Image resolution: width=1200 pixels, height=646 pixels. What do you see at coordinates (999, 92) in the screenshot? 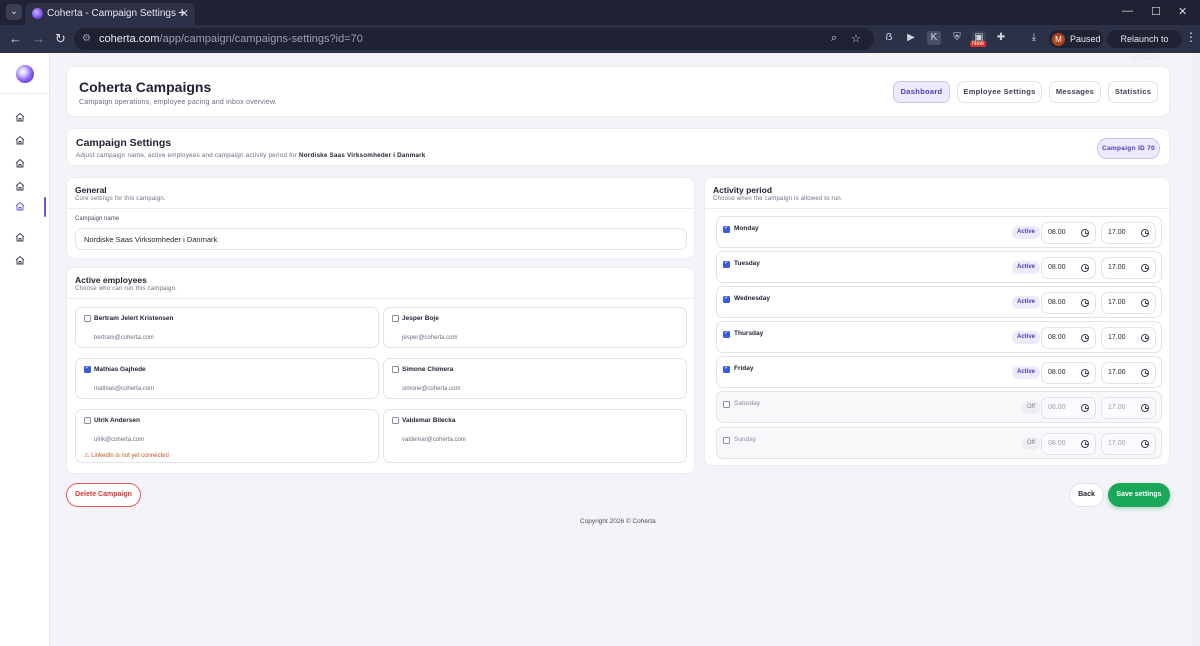
I see `tab-employee-settings: Employee Settings` at bounding box center [999, 92].